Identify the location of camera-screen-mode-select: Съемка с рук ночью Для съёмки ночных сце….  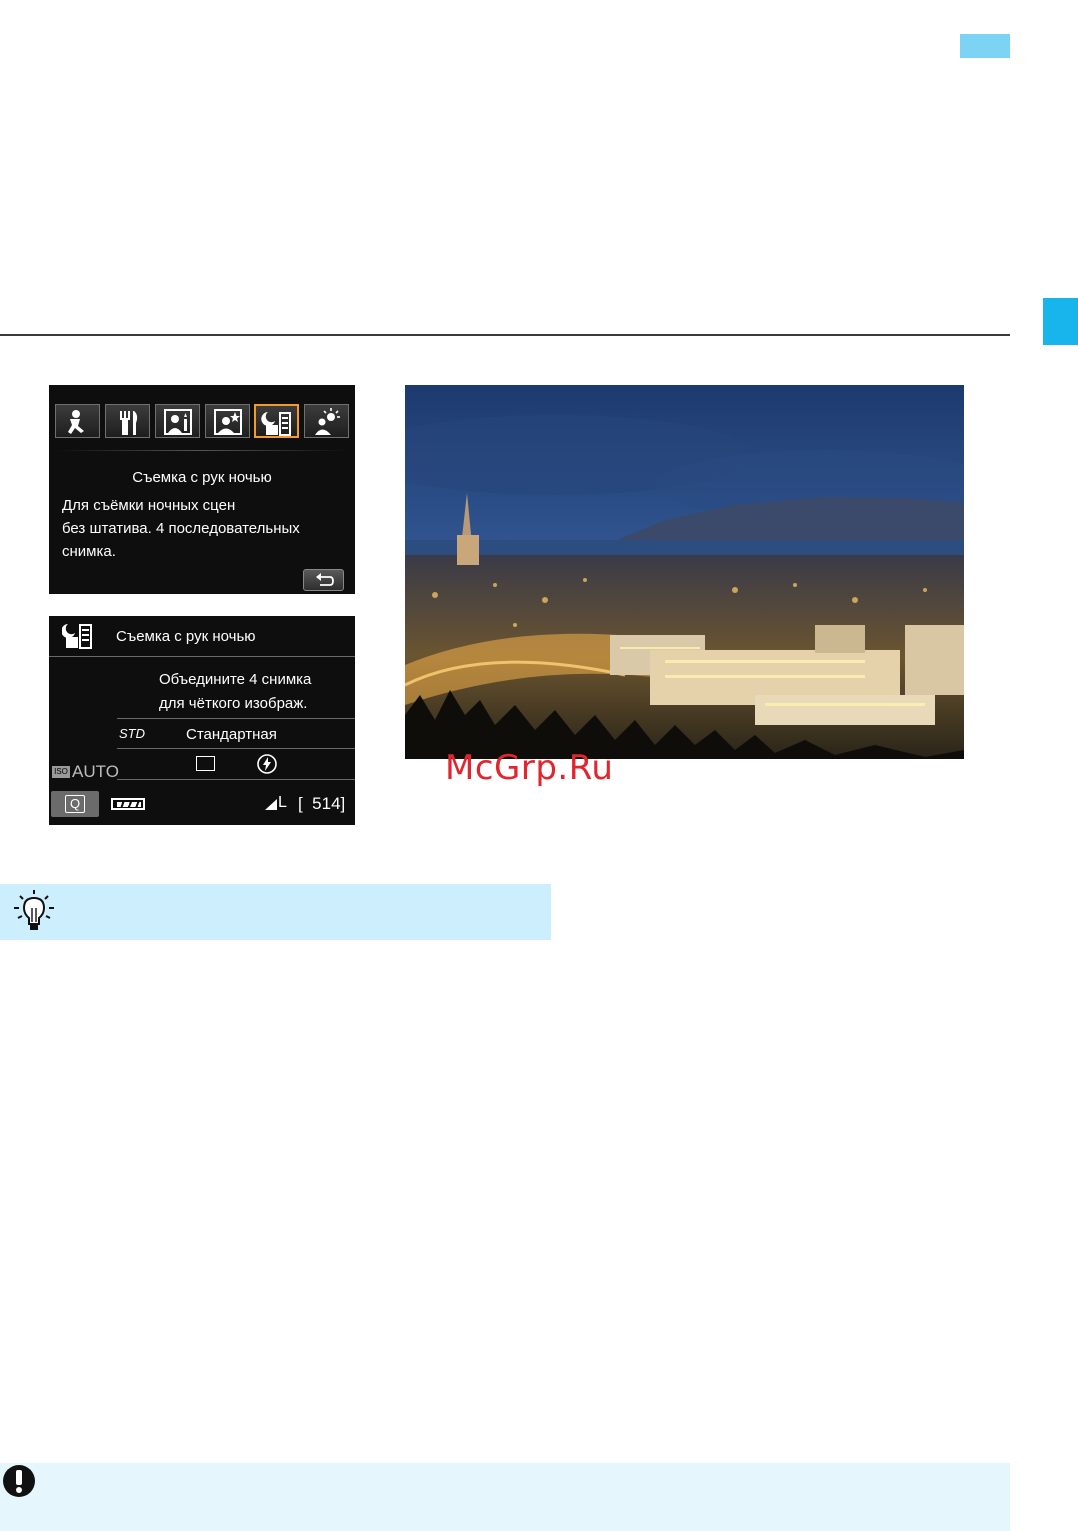
(202, 489).